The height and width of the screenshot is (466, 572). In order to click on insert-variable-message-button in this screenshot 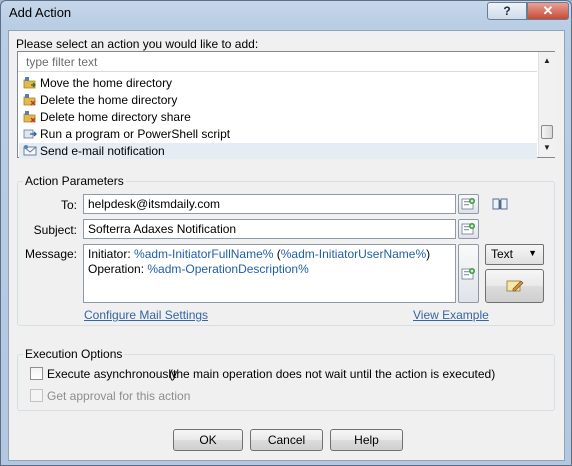, I will do `click(468, 273)`.